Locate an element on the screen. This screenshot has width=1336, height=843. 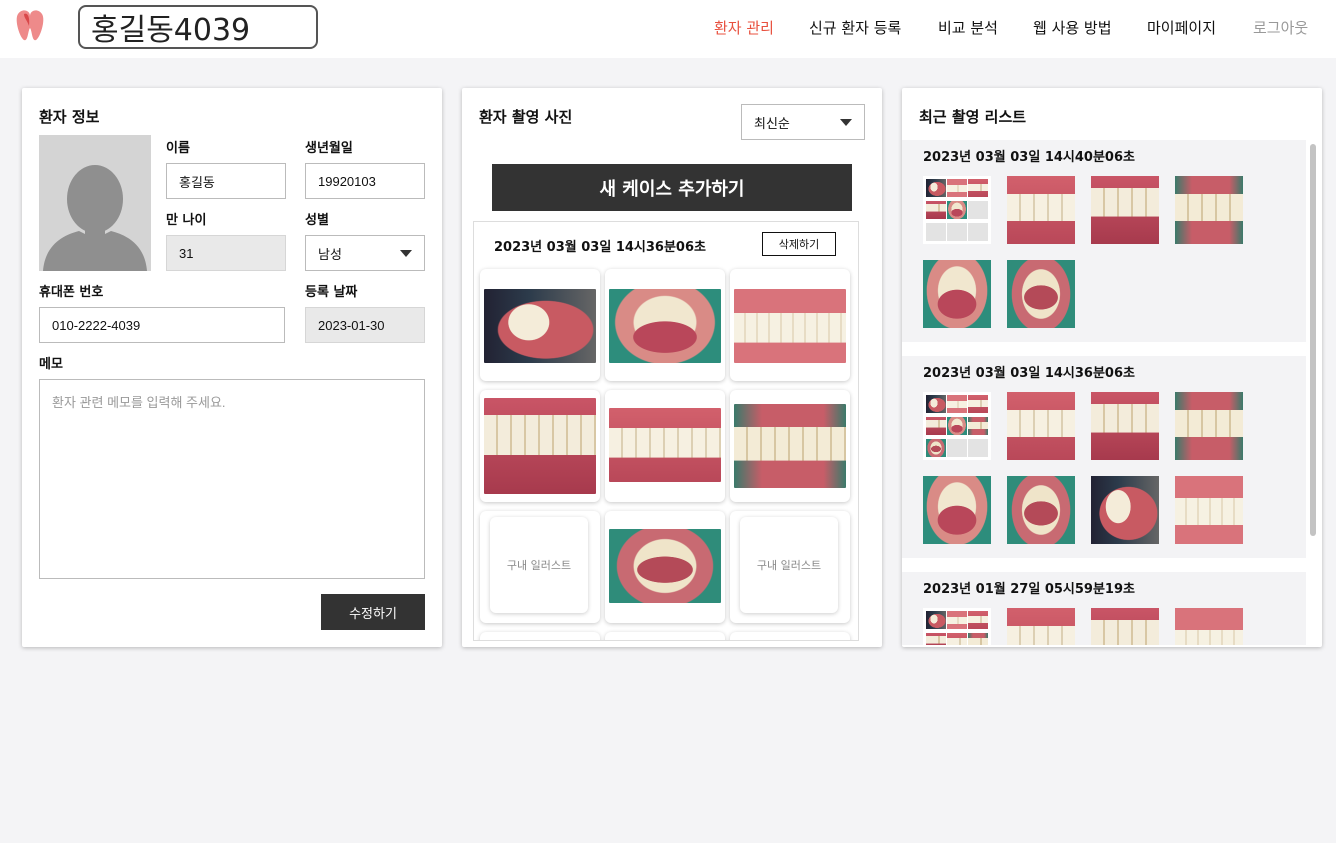
patient-photos-title: 환자 촬영 사진 is located at coordinates (526, 117).